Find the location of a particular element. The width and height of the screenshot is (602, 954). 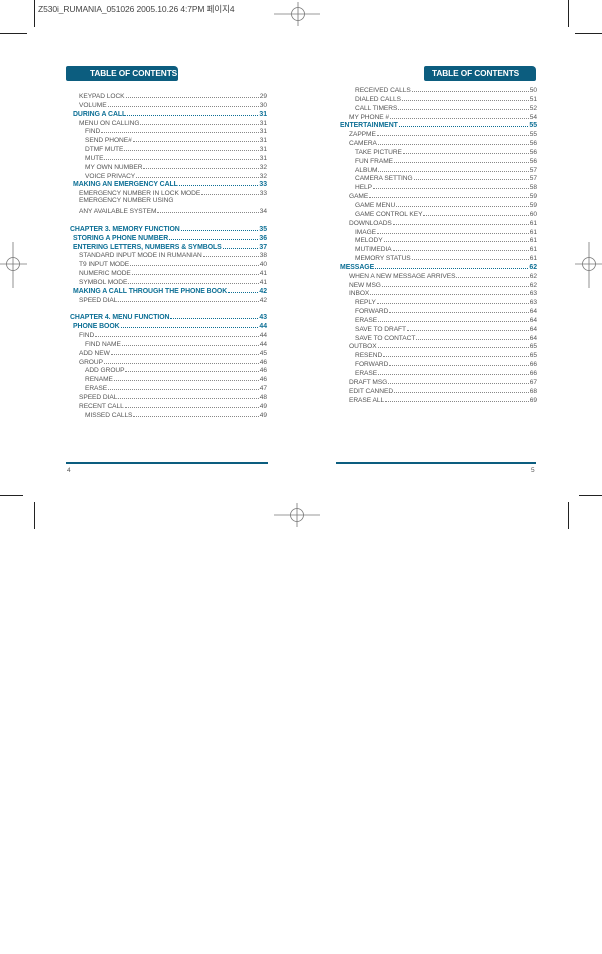

toc-entry: T9 INPUT MODE 40 is located at coordinates (168, 263).